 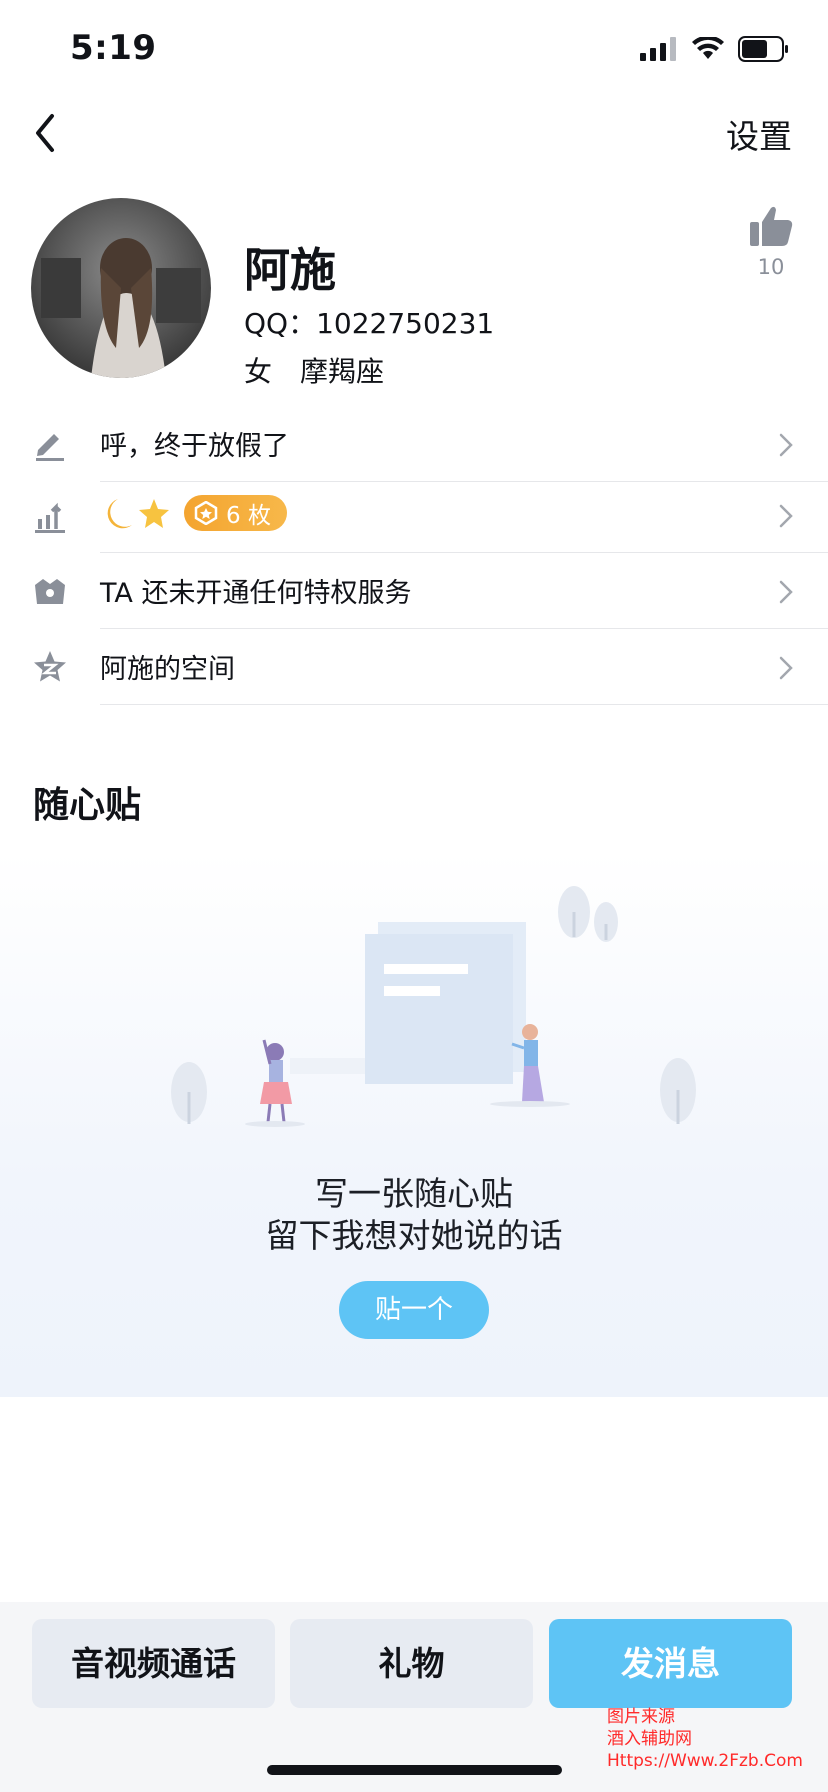 I want to click on medal-count: 6 枚, so click(x=248, y=516).